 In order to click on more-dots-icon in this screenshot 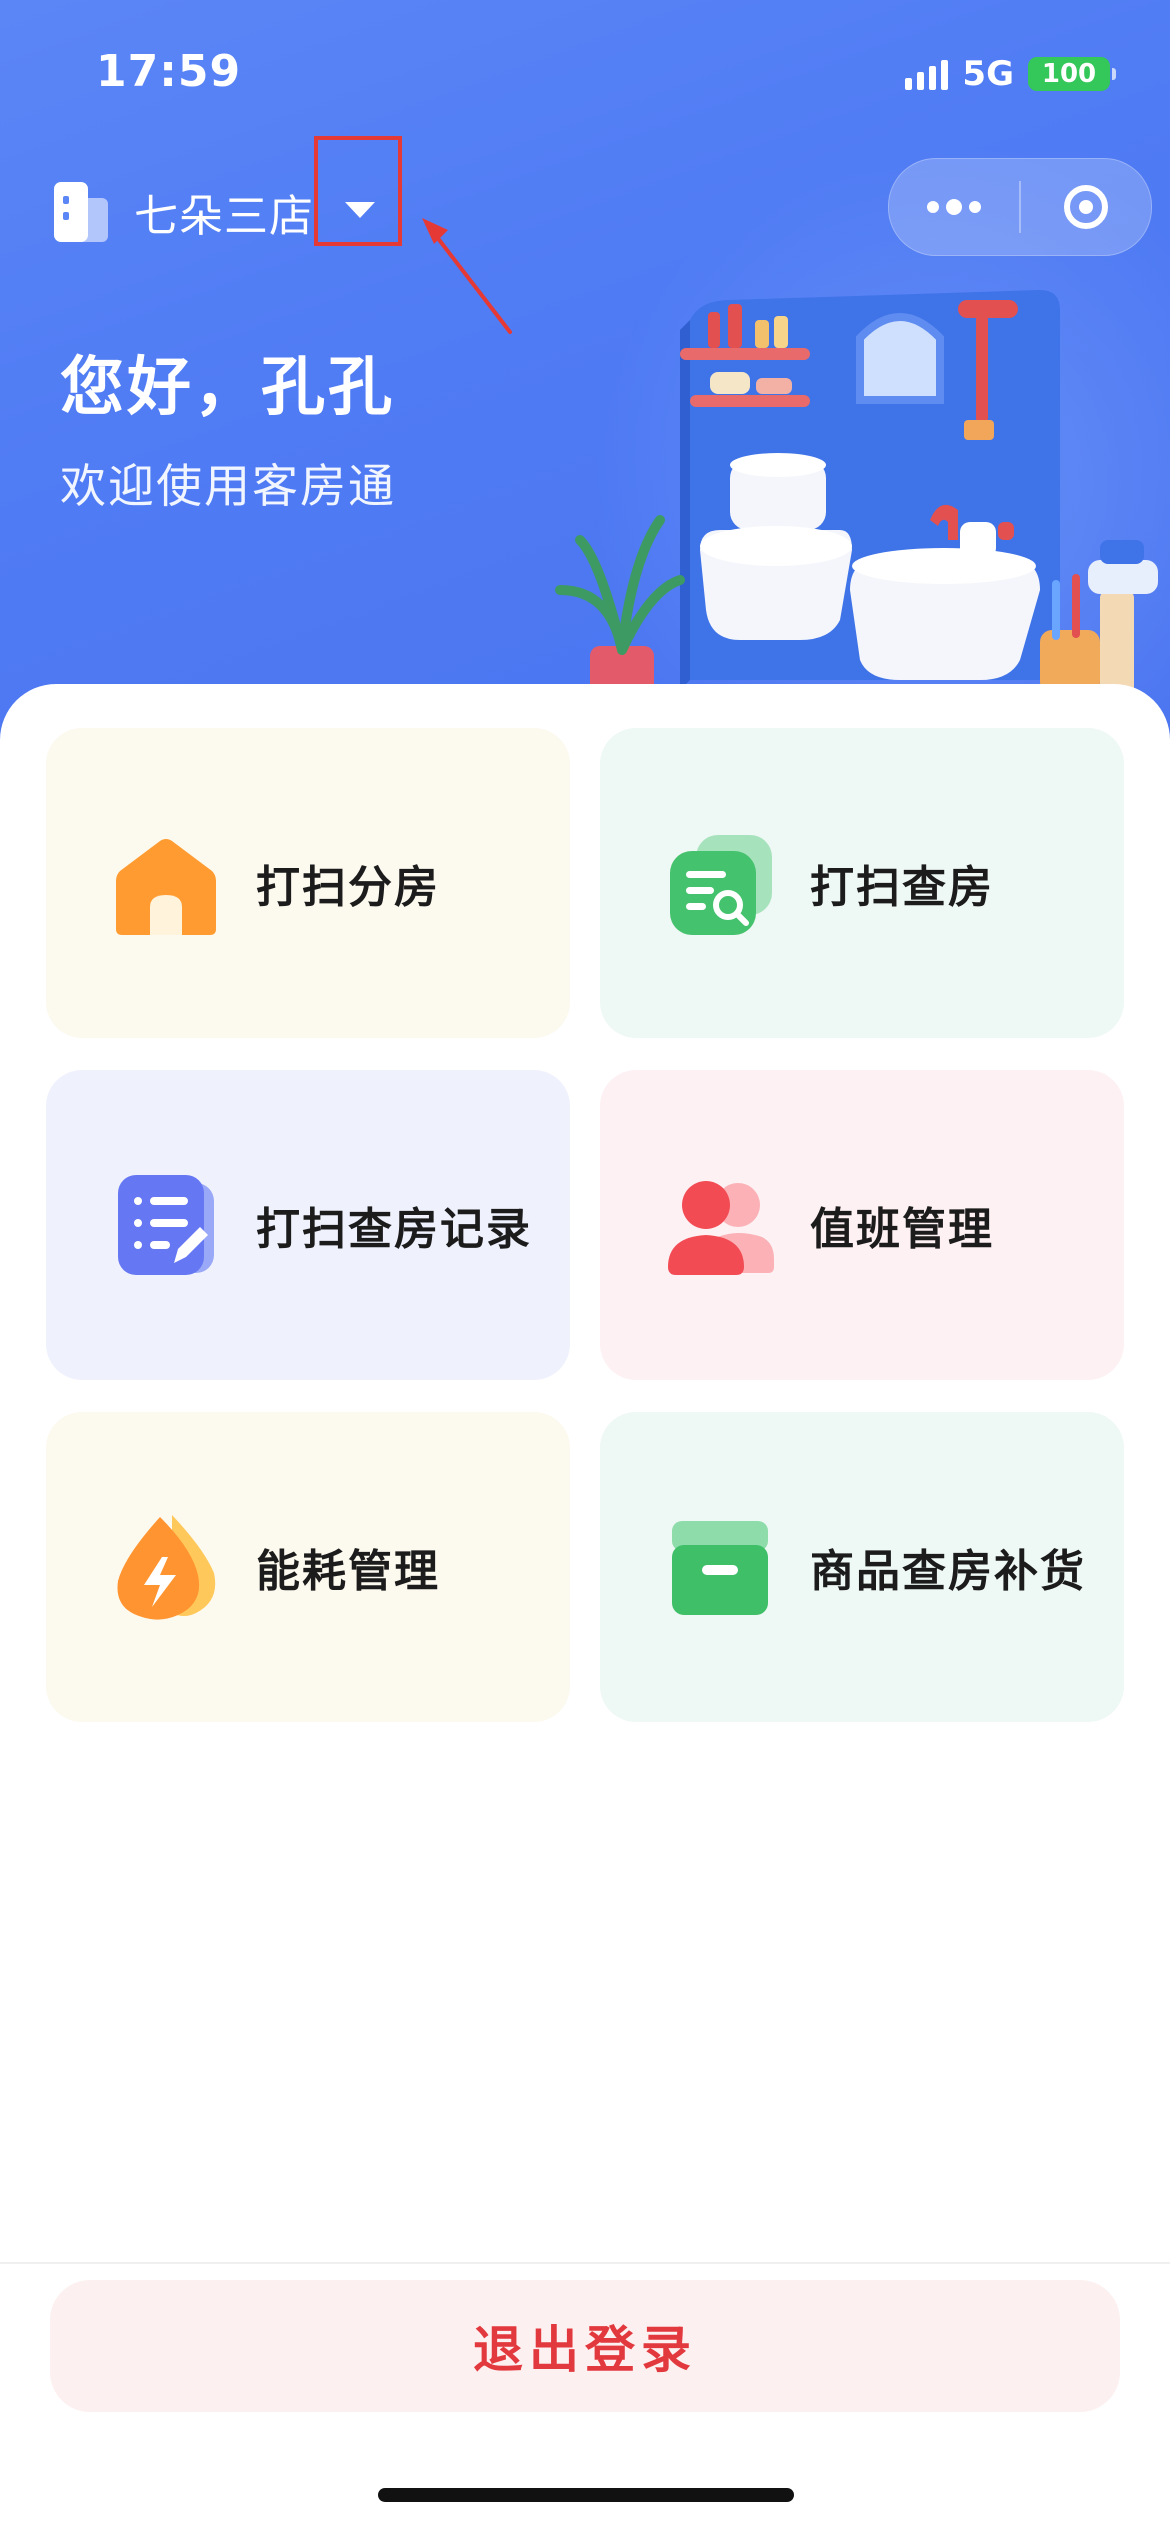, I will do `click(954, 207)`.